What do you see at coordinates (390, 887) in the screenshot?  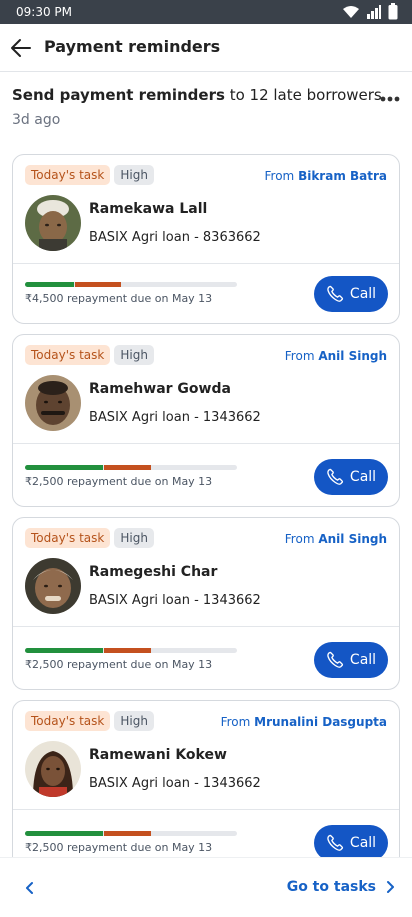 I see `chevron-right-icon` at bounding box center [390, 887].